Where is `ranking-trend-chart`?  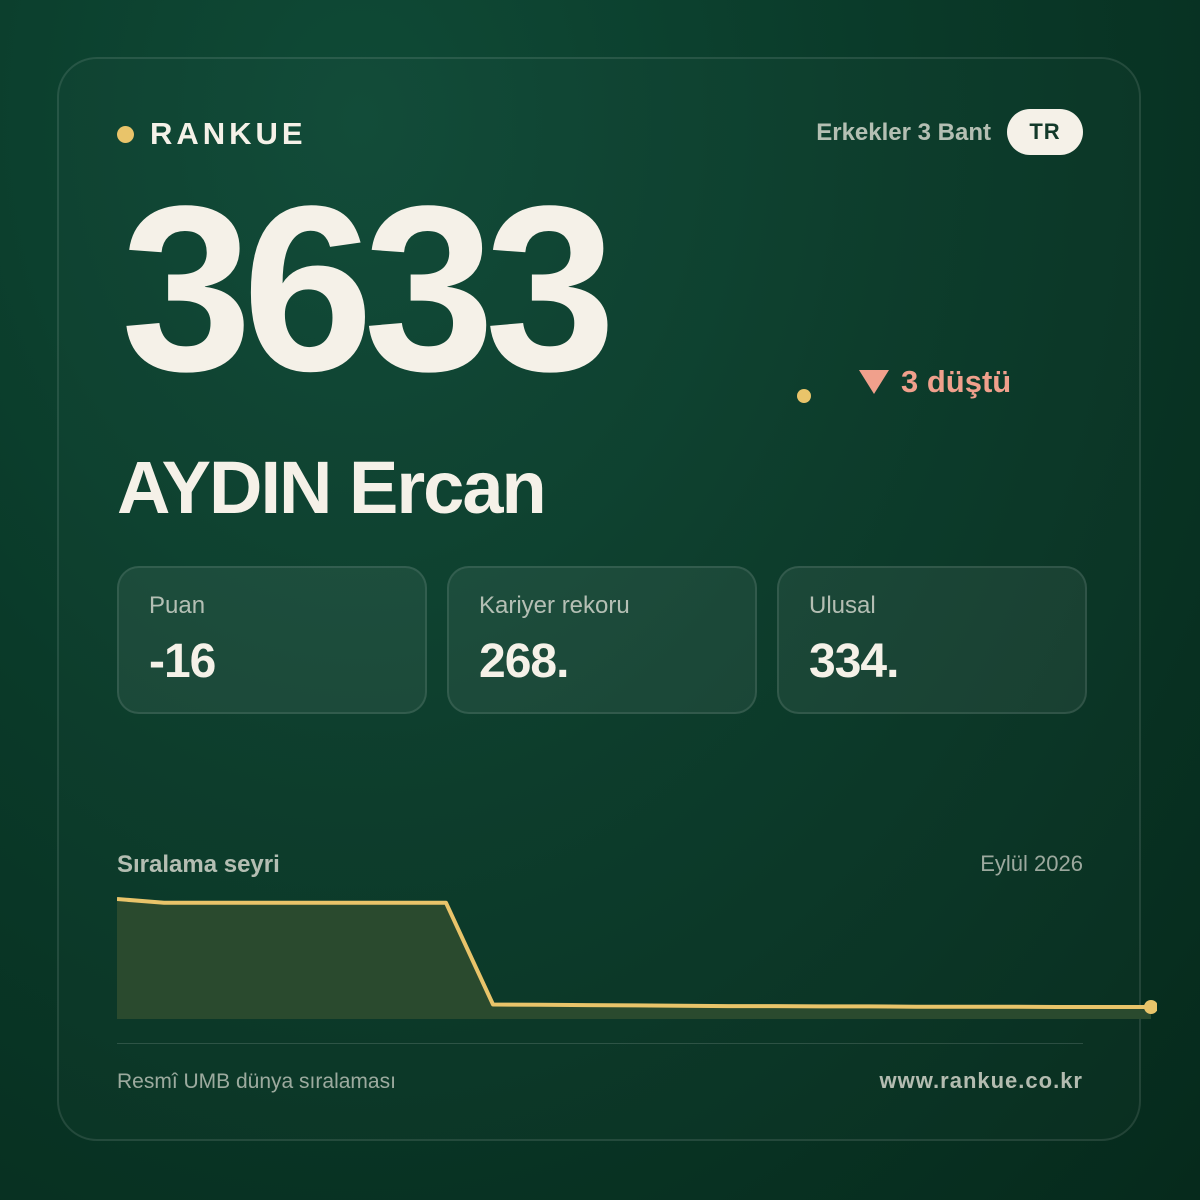
ranking-trend-chart is located at coordinates (637, 958).